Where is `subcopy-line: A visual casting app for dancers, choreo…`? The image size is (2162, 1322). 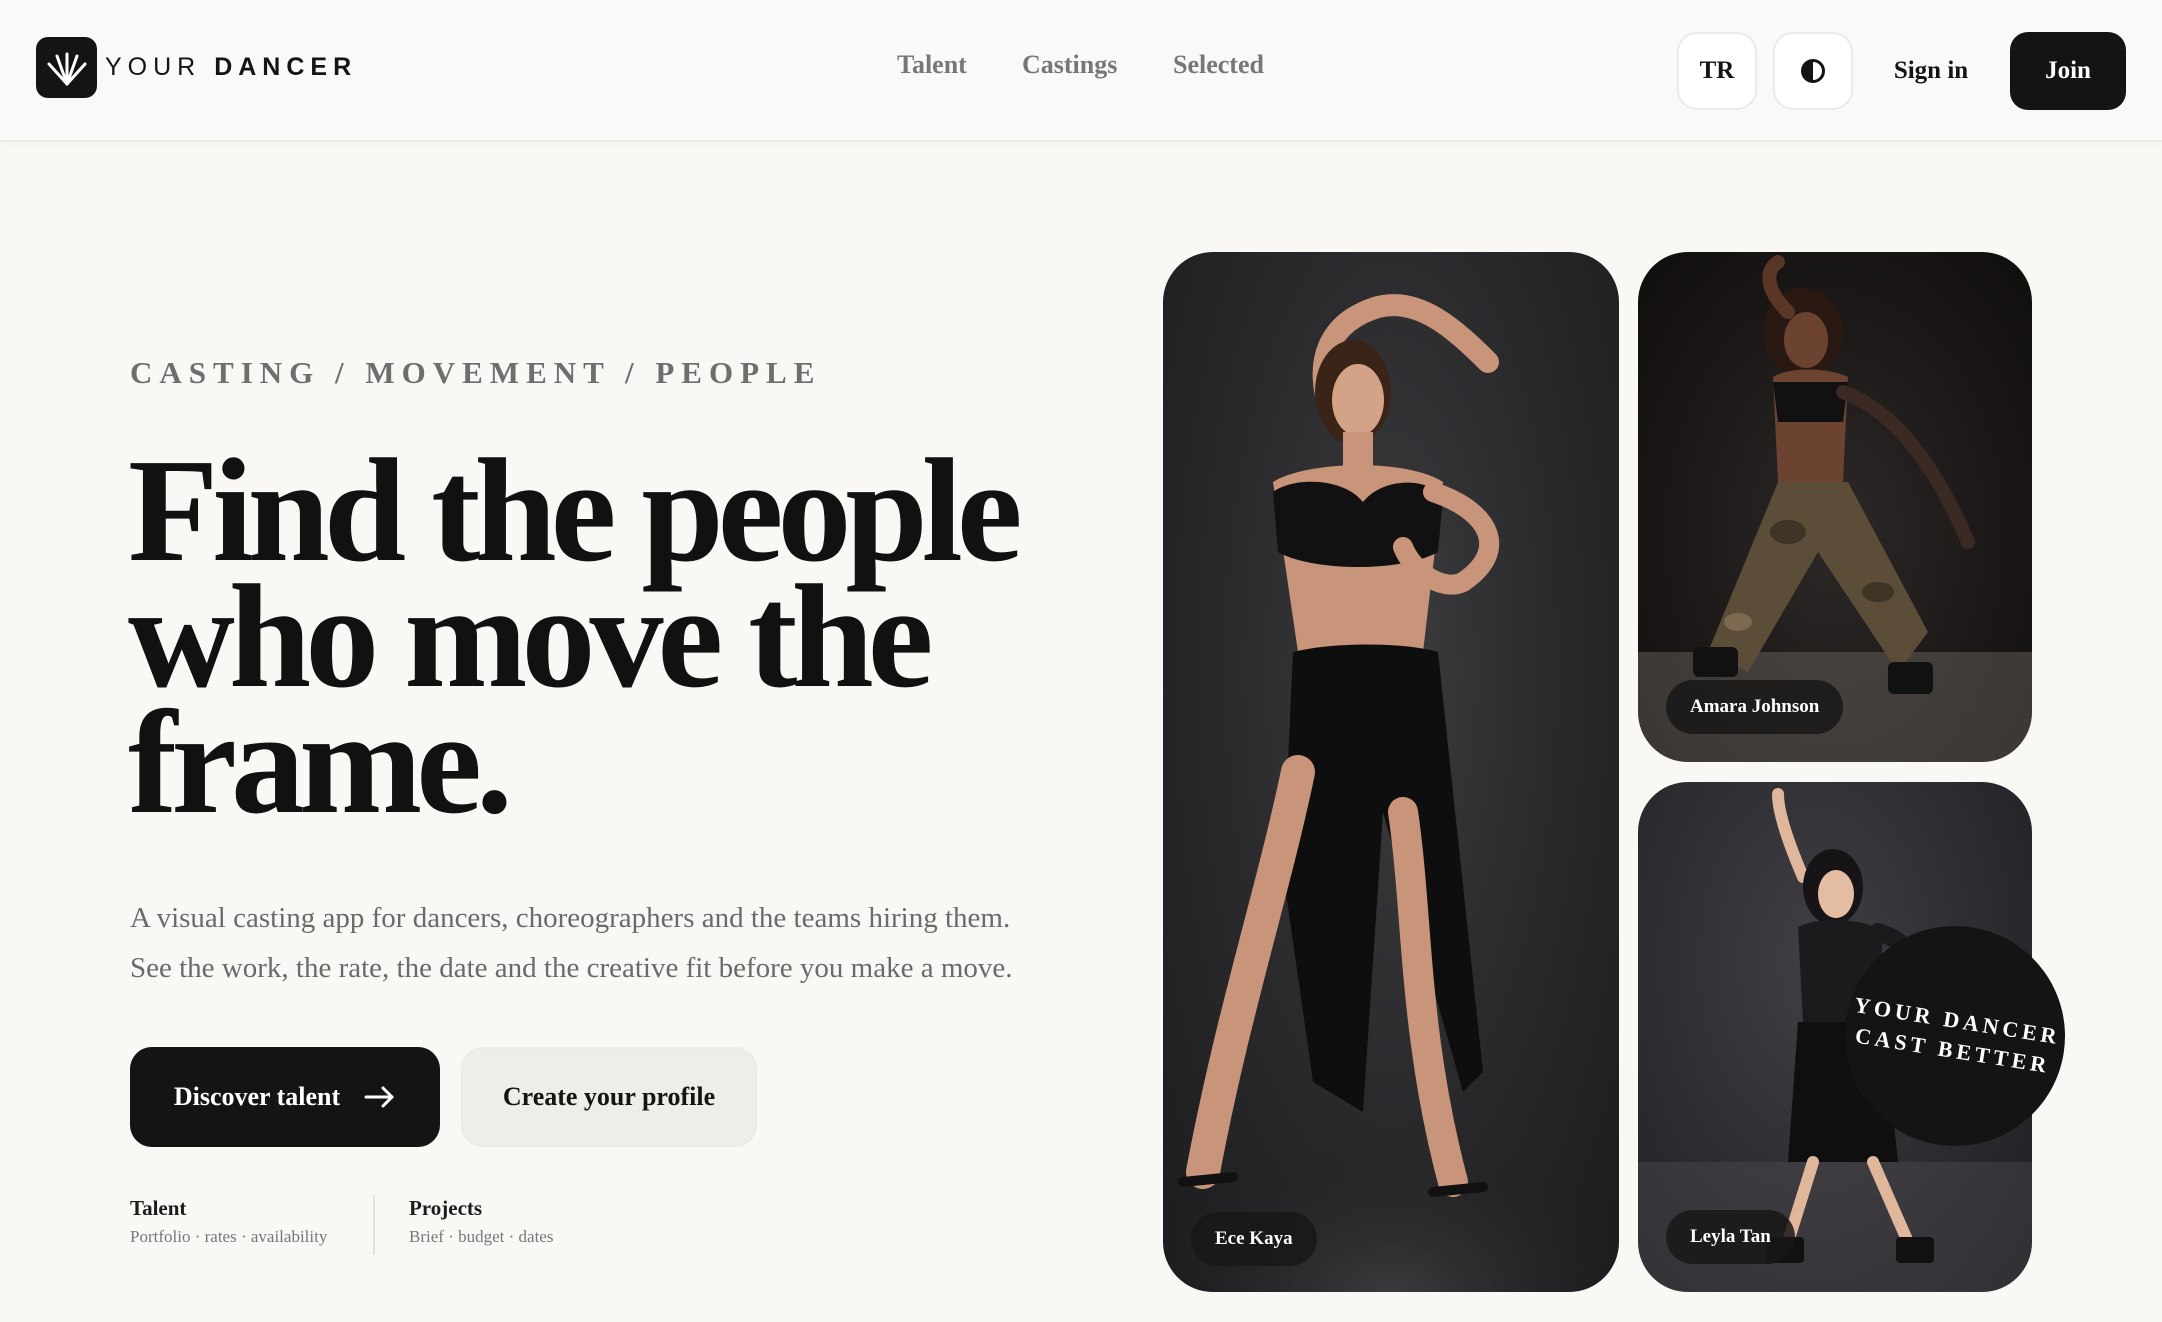 subcopy-line: A visual casting app for dancers, choreo… is located at coordinates (570, 918).